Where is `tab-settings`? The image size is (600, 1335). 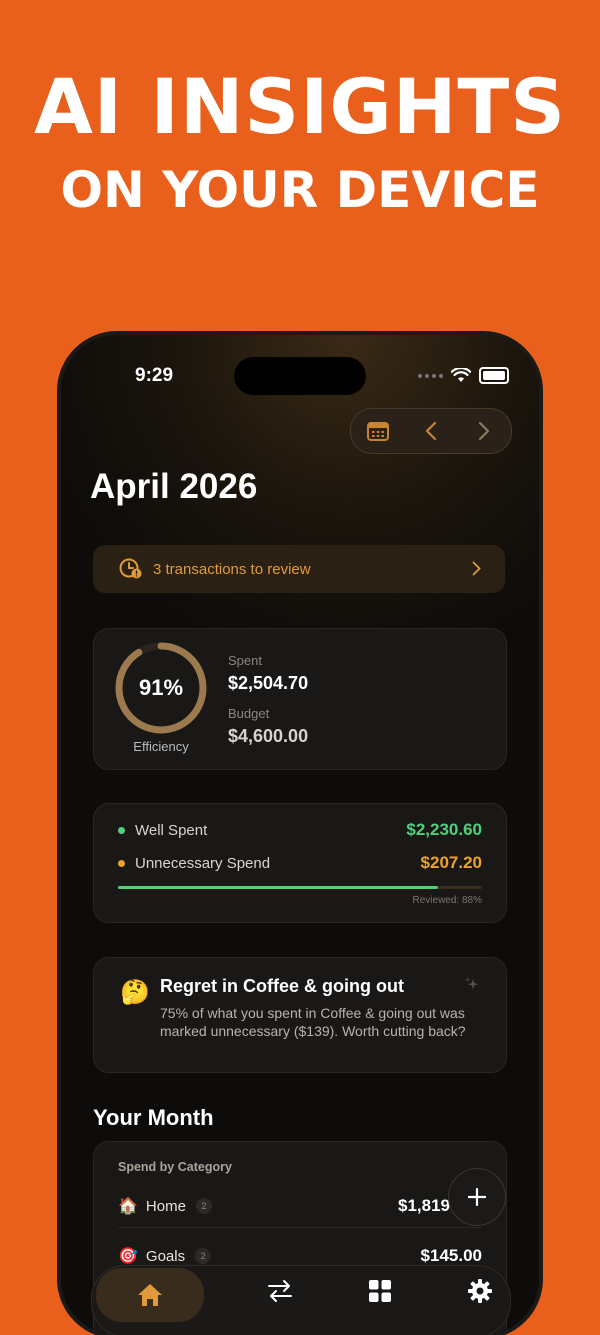 tab-settings is located at coordinates (480, 1291).